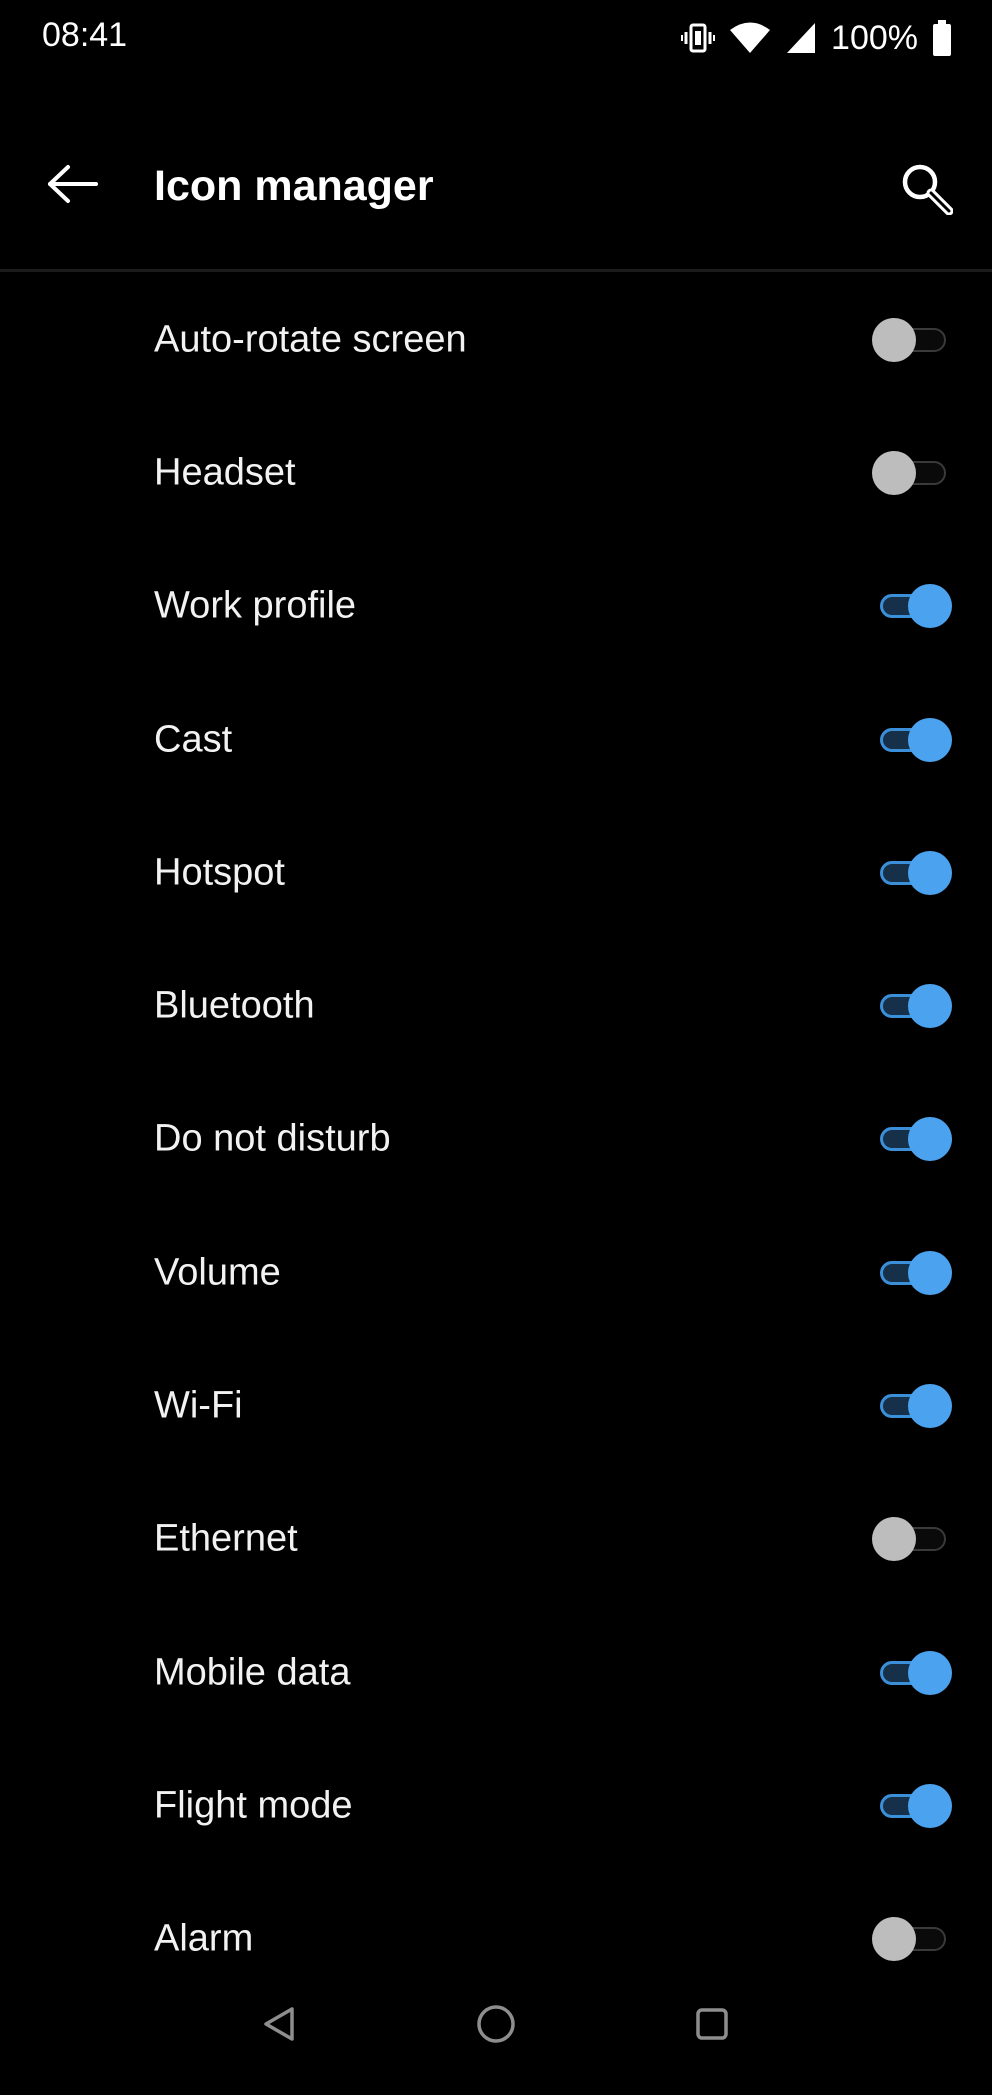 This screenshot has width=992, height=2095. What do you see at coordinates (193, 739) in the screenshot?
I see `list-item-label: Cast` at bounding box center [193, 739].